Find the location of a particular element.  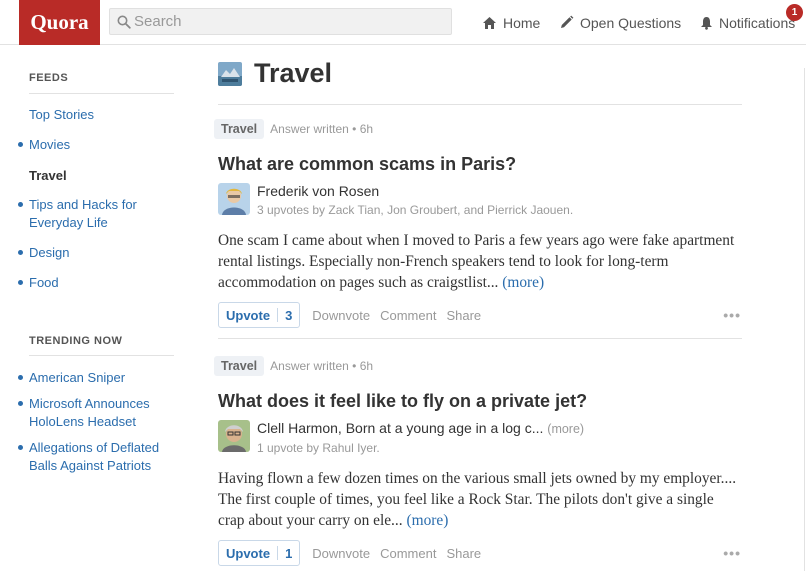

home-icon is located at coordinates (489, 22).